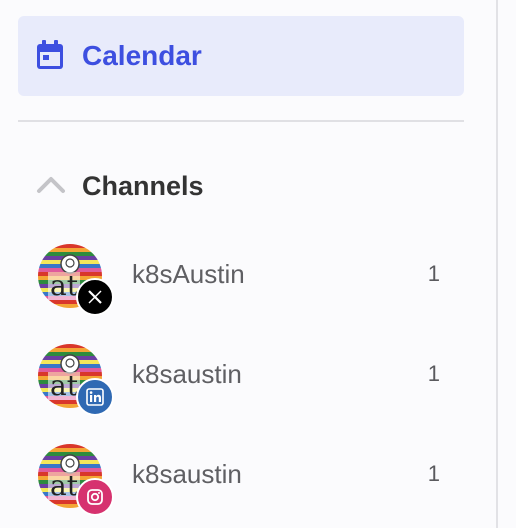  What do you see at coordinates (95, 397) in the screenshot?
I see `linkedin-logo-icon` at bounding box center [95, 397].